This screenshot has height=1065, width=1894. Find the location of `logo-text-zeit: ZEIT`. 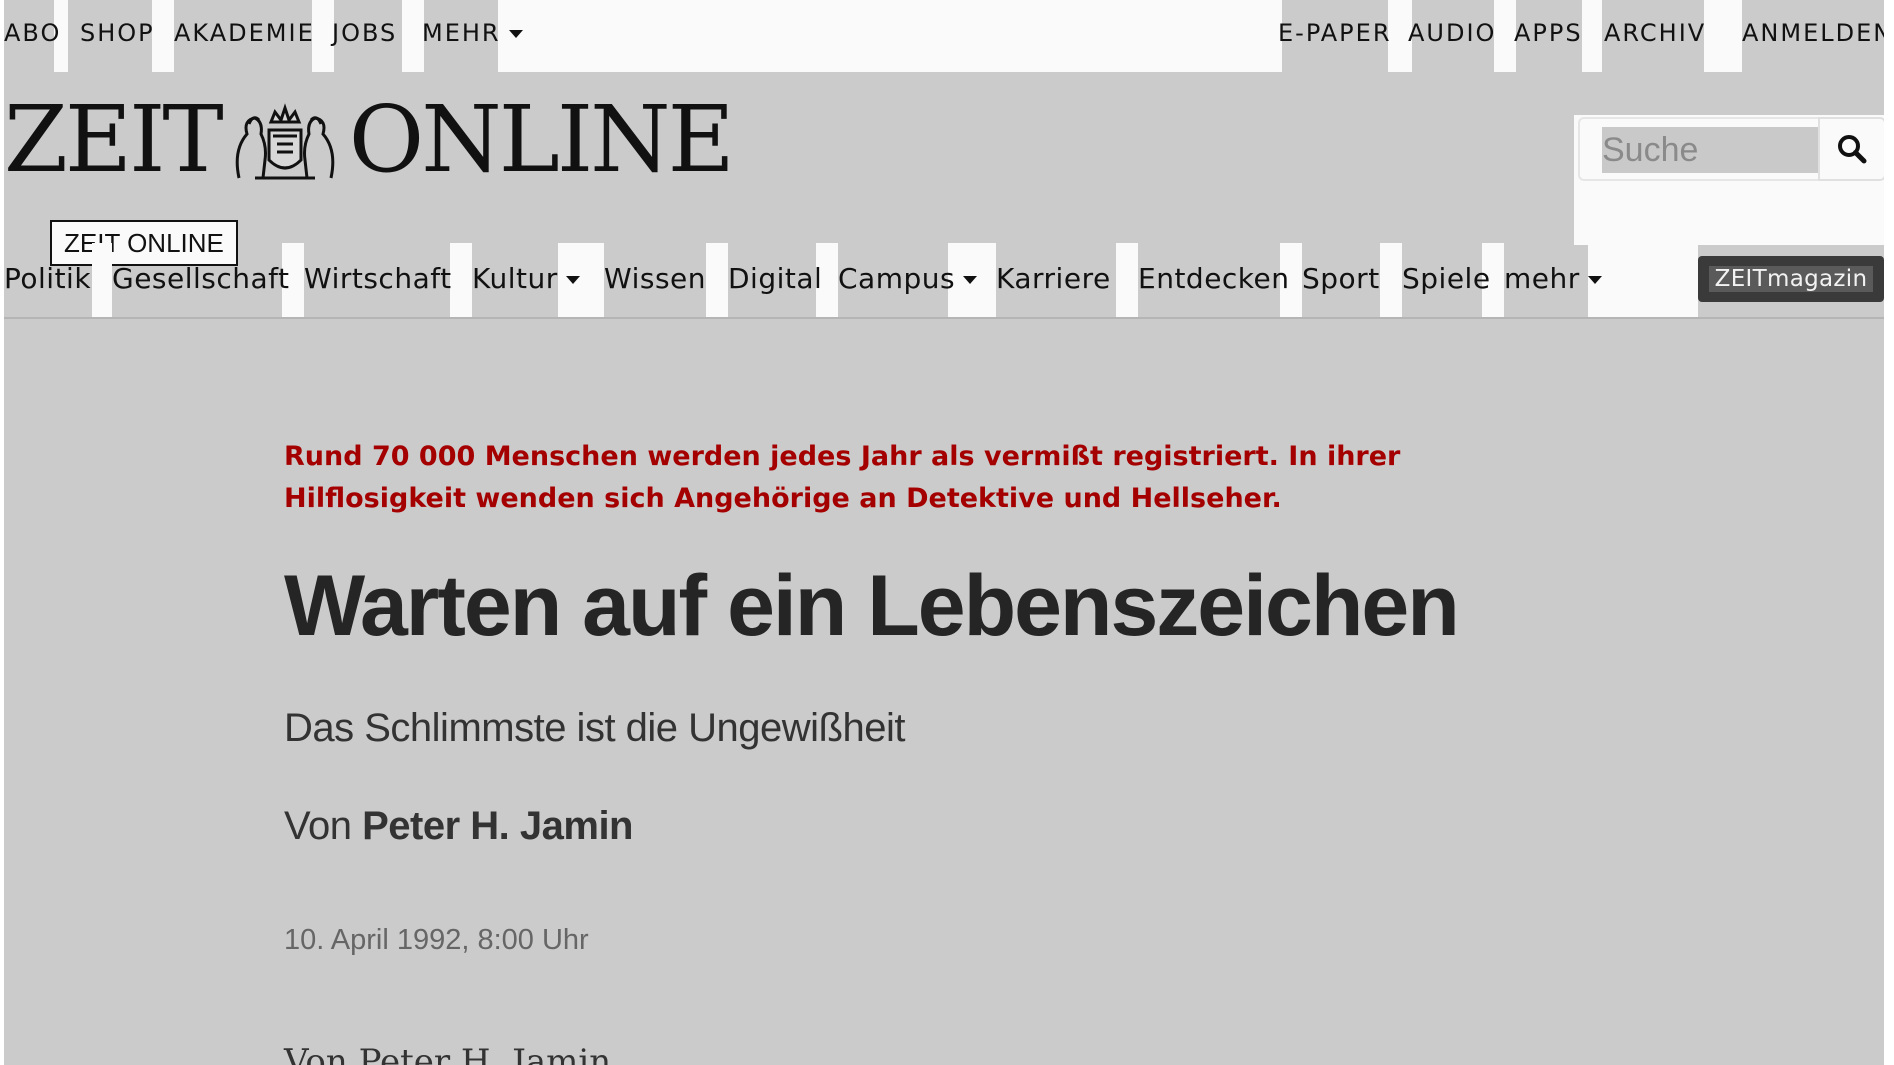

logo-text-zeit: ZEIT is located at coordinates (114, 139).